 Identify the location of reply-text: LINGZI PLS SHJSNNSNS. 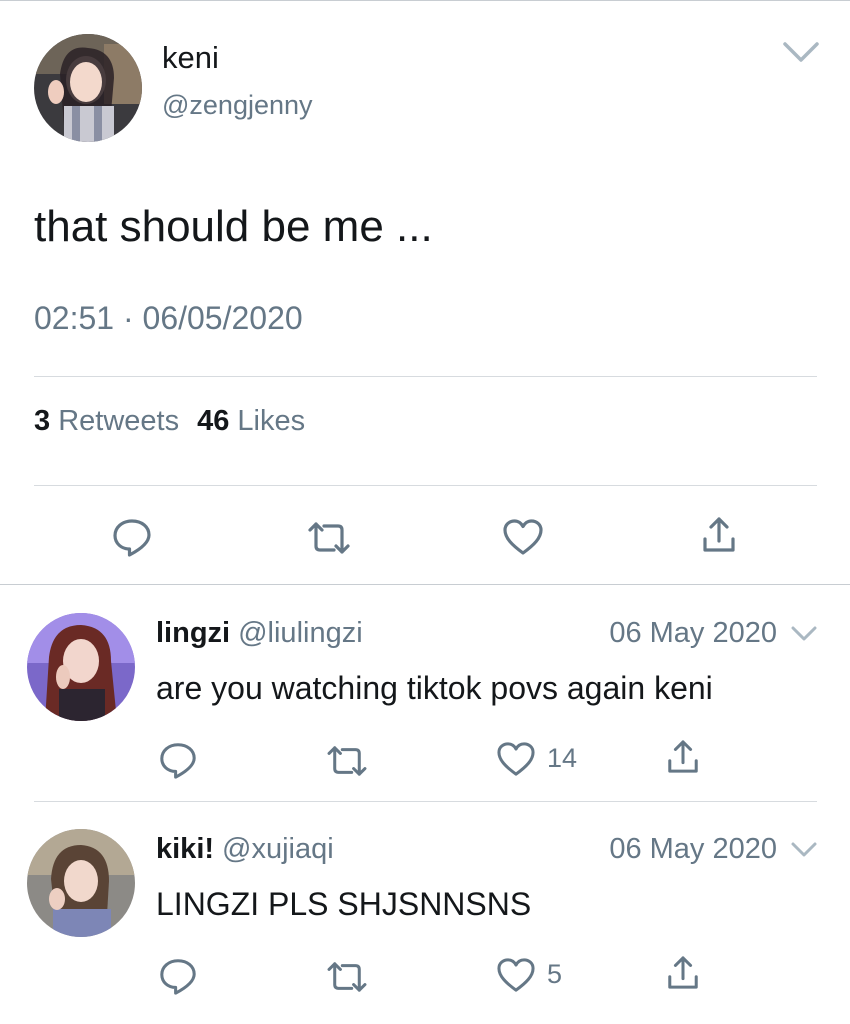
(344, 904).